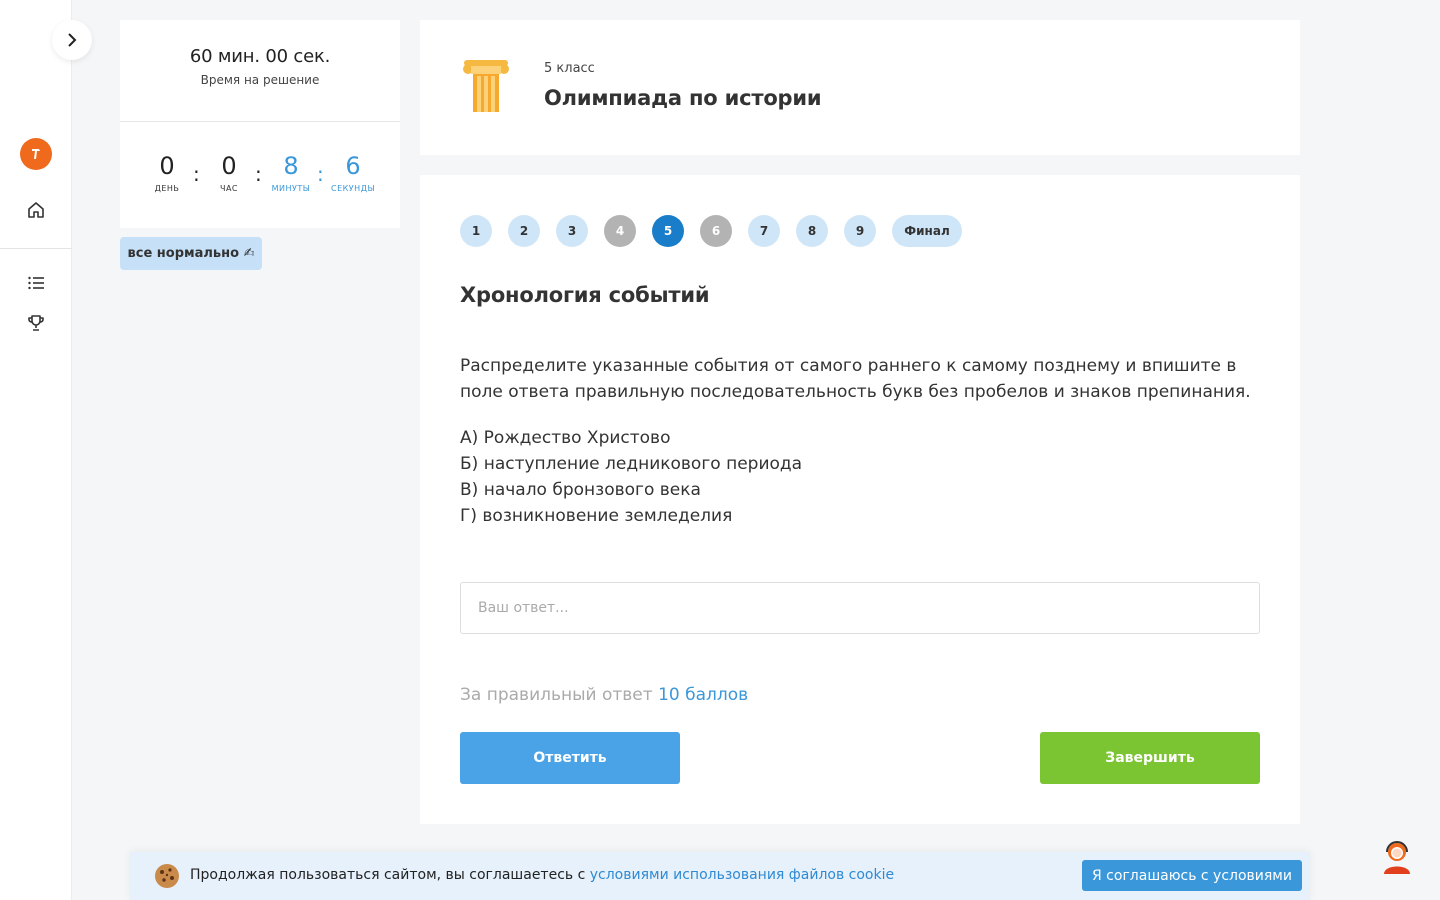 The height and width of the screenshot is (900, 1440). I want to click on timer-caption: Время на решение, so click(260, 80).